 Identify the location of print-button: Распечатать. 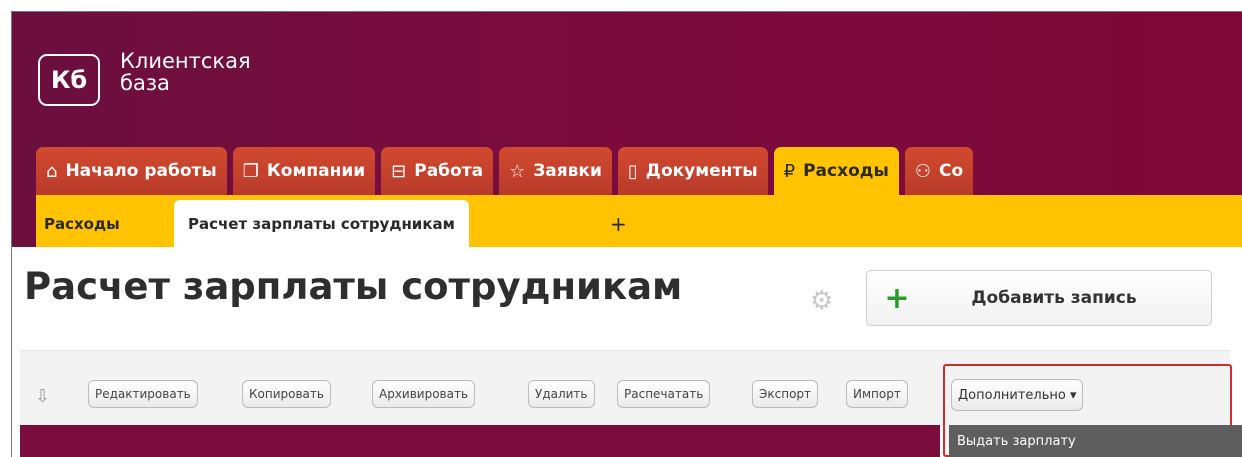
(664, 394).